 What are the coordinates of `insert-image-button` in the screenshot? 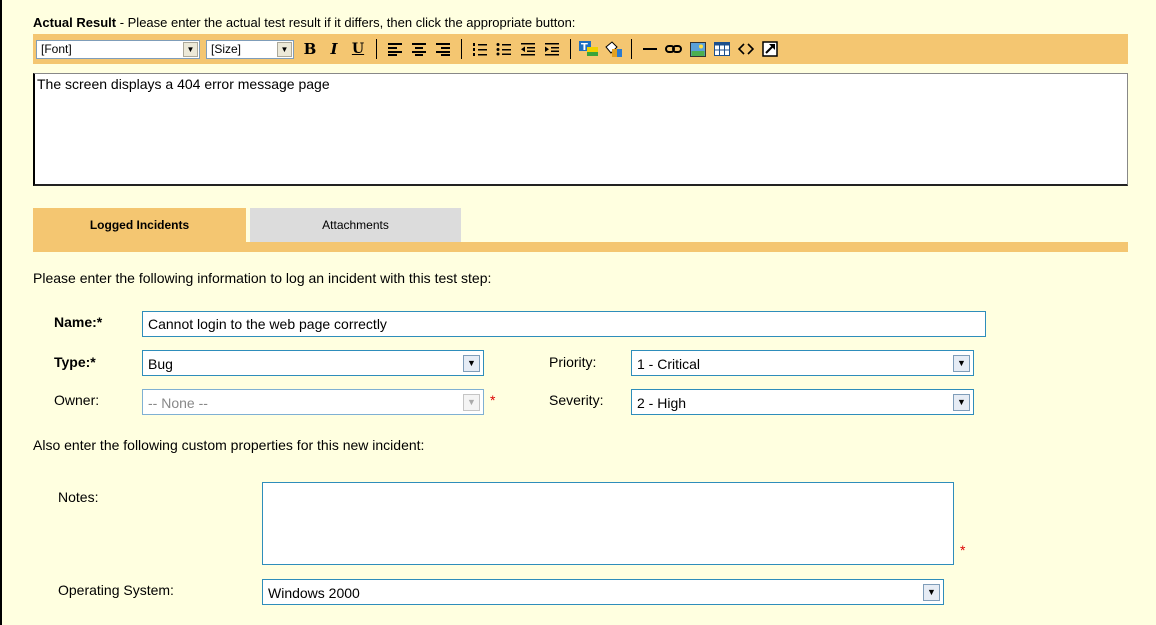 It's located at (698, 49).